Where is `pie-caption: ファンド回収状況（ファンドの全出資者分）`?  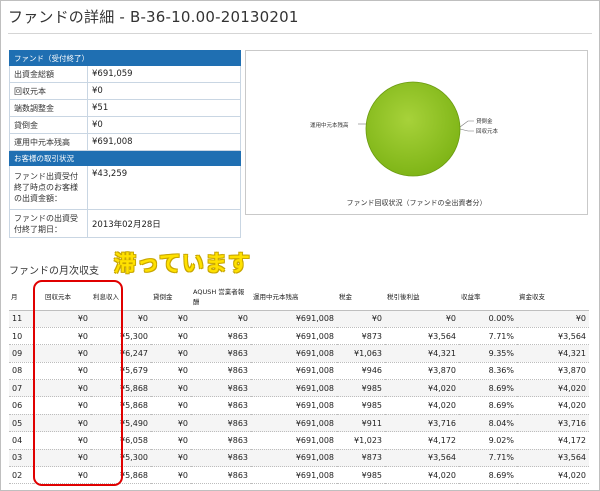
pie-caption: ファンド回収状況（ファンドの全出資者分） is located at coordinates (416, 203).